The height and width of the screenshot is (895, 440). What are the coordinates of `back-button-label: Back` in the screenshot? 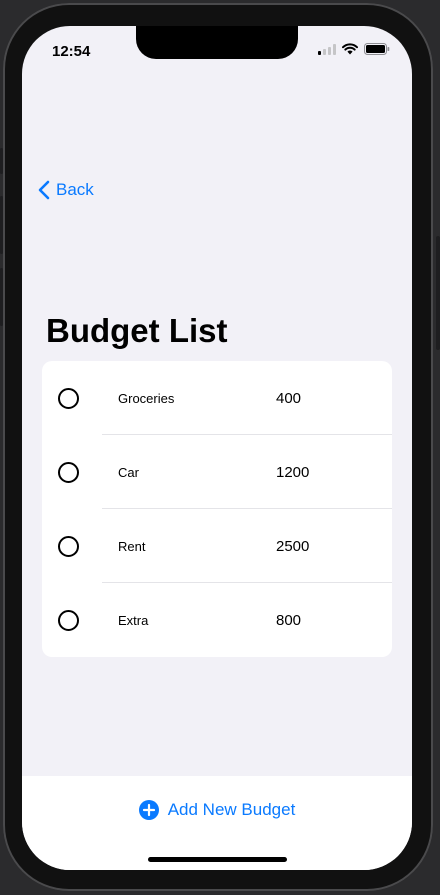 It's located at (75, 189).